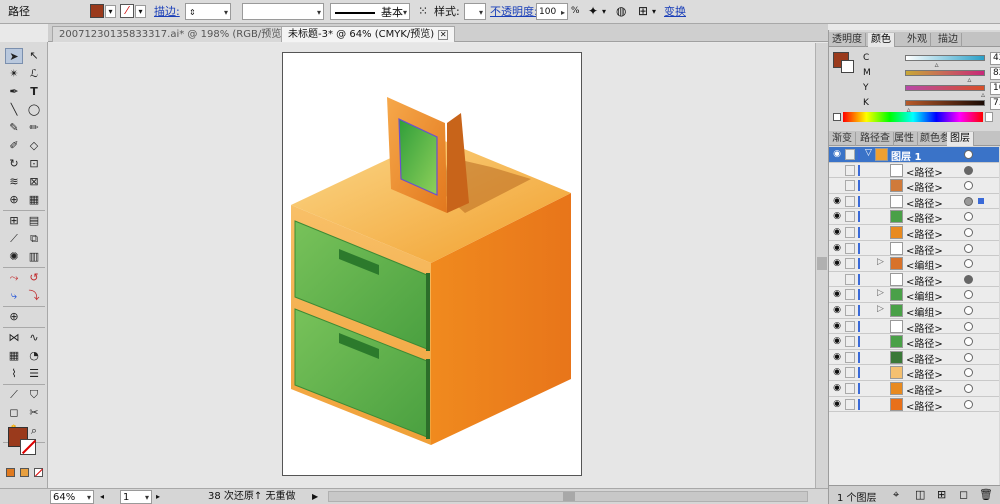  What do you see at coordinates (604, 11) in the screenshot?
I see `recolor-dropdown: ▾` at bounding box center [604, 11].